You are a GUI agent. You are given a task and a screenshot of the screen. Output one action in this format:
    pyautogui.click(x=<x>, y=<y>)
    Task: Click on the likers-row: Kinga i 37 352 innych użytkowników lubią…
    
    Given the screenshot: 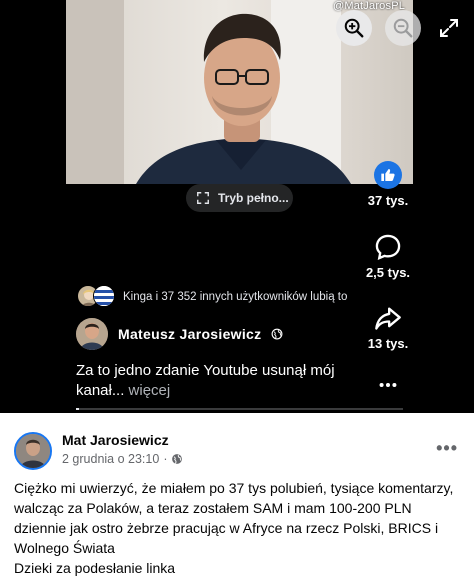 What is the action you would take?
    pyautogui.click(x=212, y=297)
    